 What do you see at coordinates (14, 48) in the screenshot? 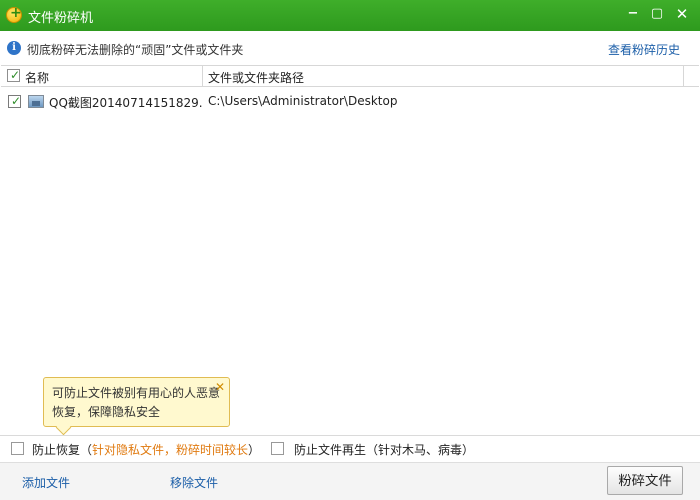
I see `info-icon: i` at bounding box center [14, 48].